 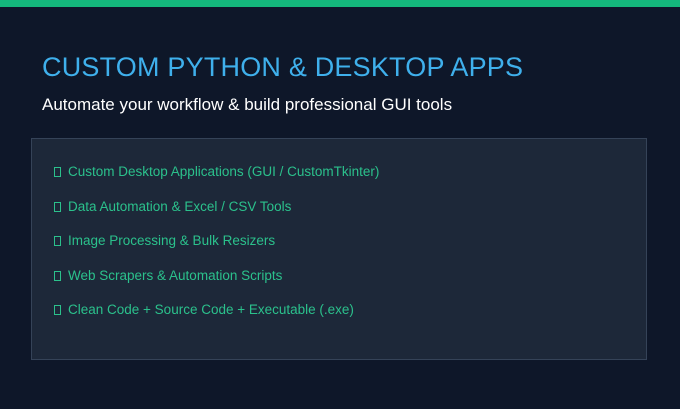 What do you see at coordinates (216, 216) in the screenshot?
I see `feature-item-data-automation: Data Automation & Excel / CSV Tools` at bounding box center [216, 216].